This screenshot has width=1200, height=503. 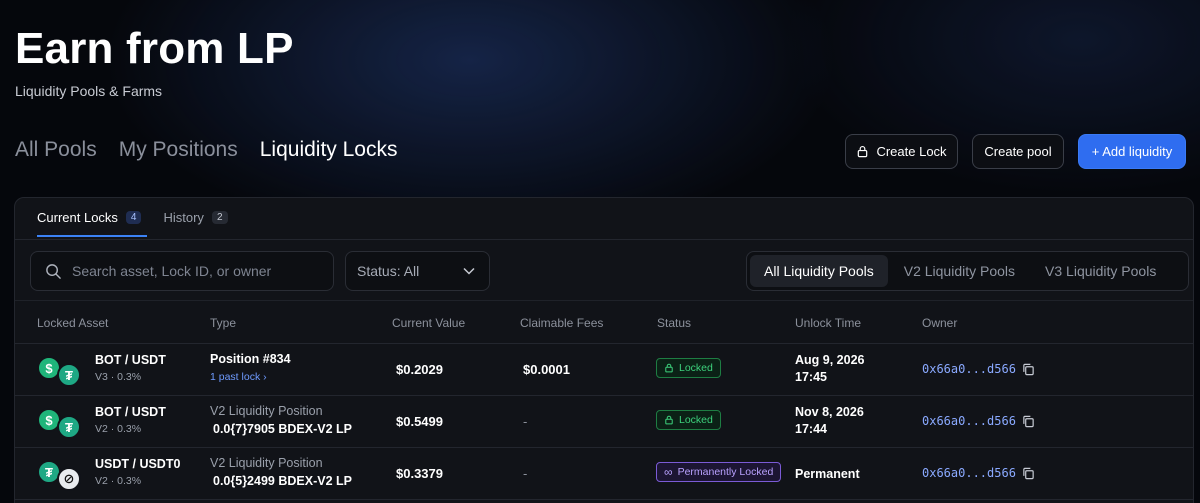 I want to click on status-select-label: Status: All, so click(x=388, y=271).